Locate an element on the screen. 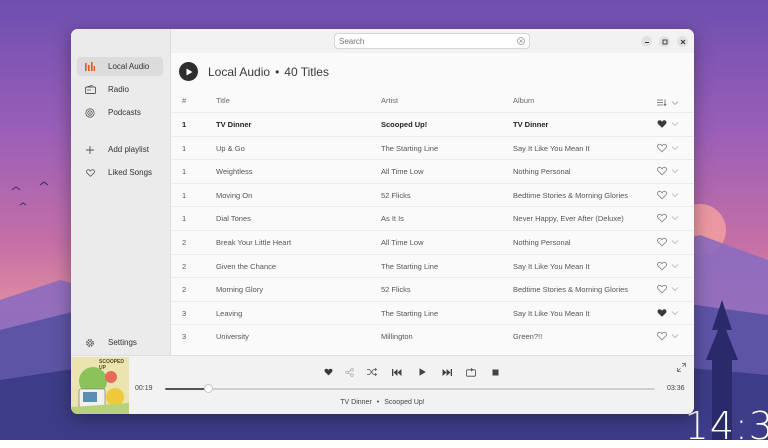 Image resolution: width=768 pixels, height=448 pixels. like-button is located at coordinates (328, 372).